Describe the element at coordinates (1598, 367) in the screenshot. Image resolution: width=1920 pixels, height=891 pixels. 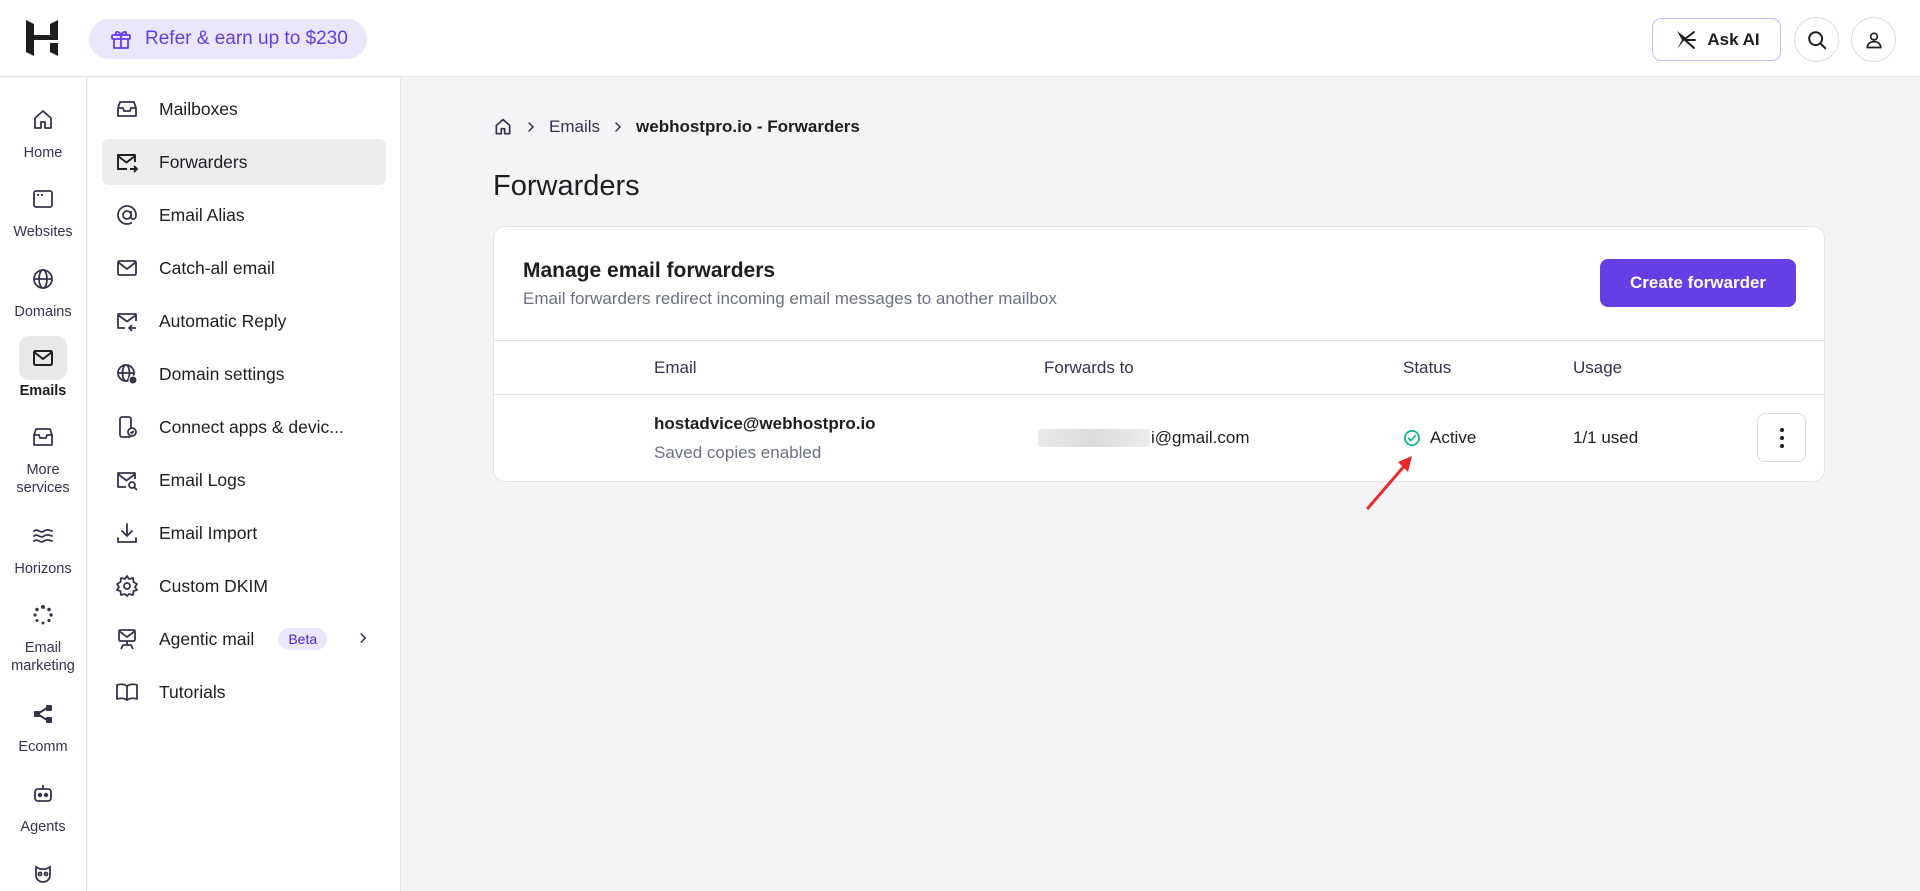
I see `column-header-usage: Usage` at that location.